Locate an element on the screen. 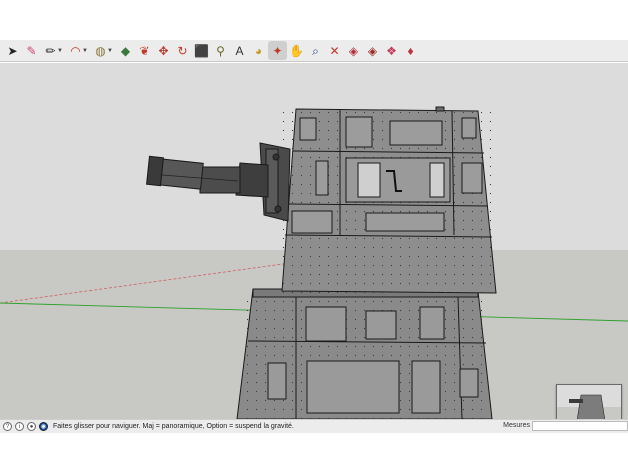 The width and height of the screenshot is (628, 472). text-tool-icon: A is located at coordinates (239, 50).